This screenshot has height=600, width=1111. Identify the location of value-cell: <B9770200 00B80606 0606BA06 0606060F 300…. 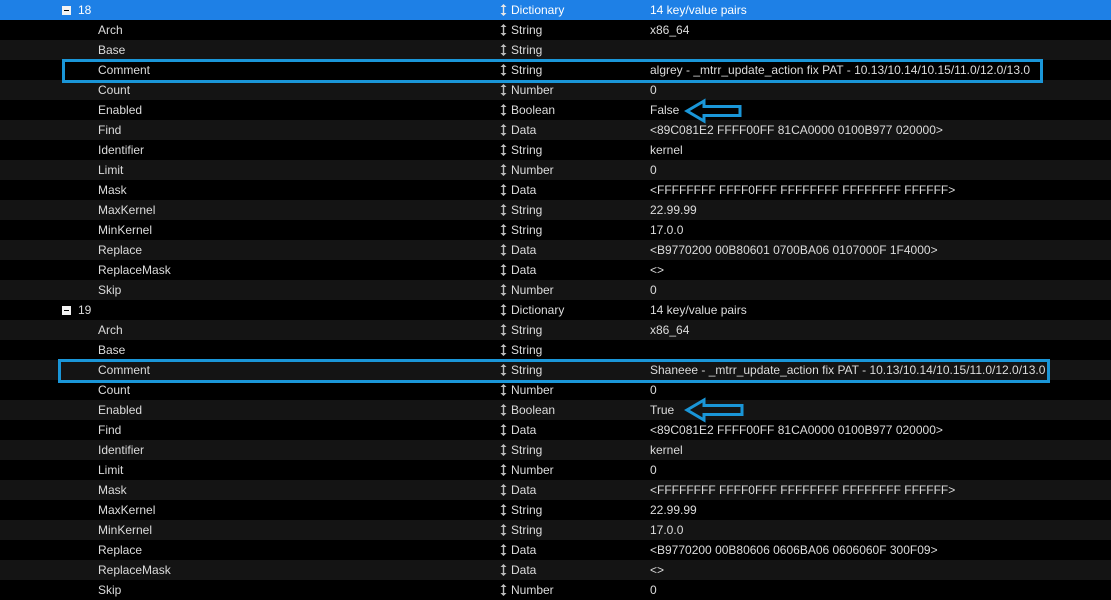
(794, 550).